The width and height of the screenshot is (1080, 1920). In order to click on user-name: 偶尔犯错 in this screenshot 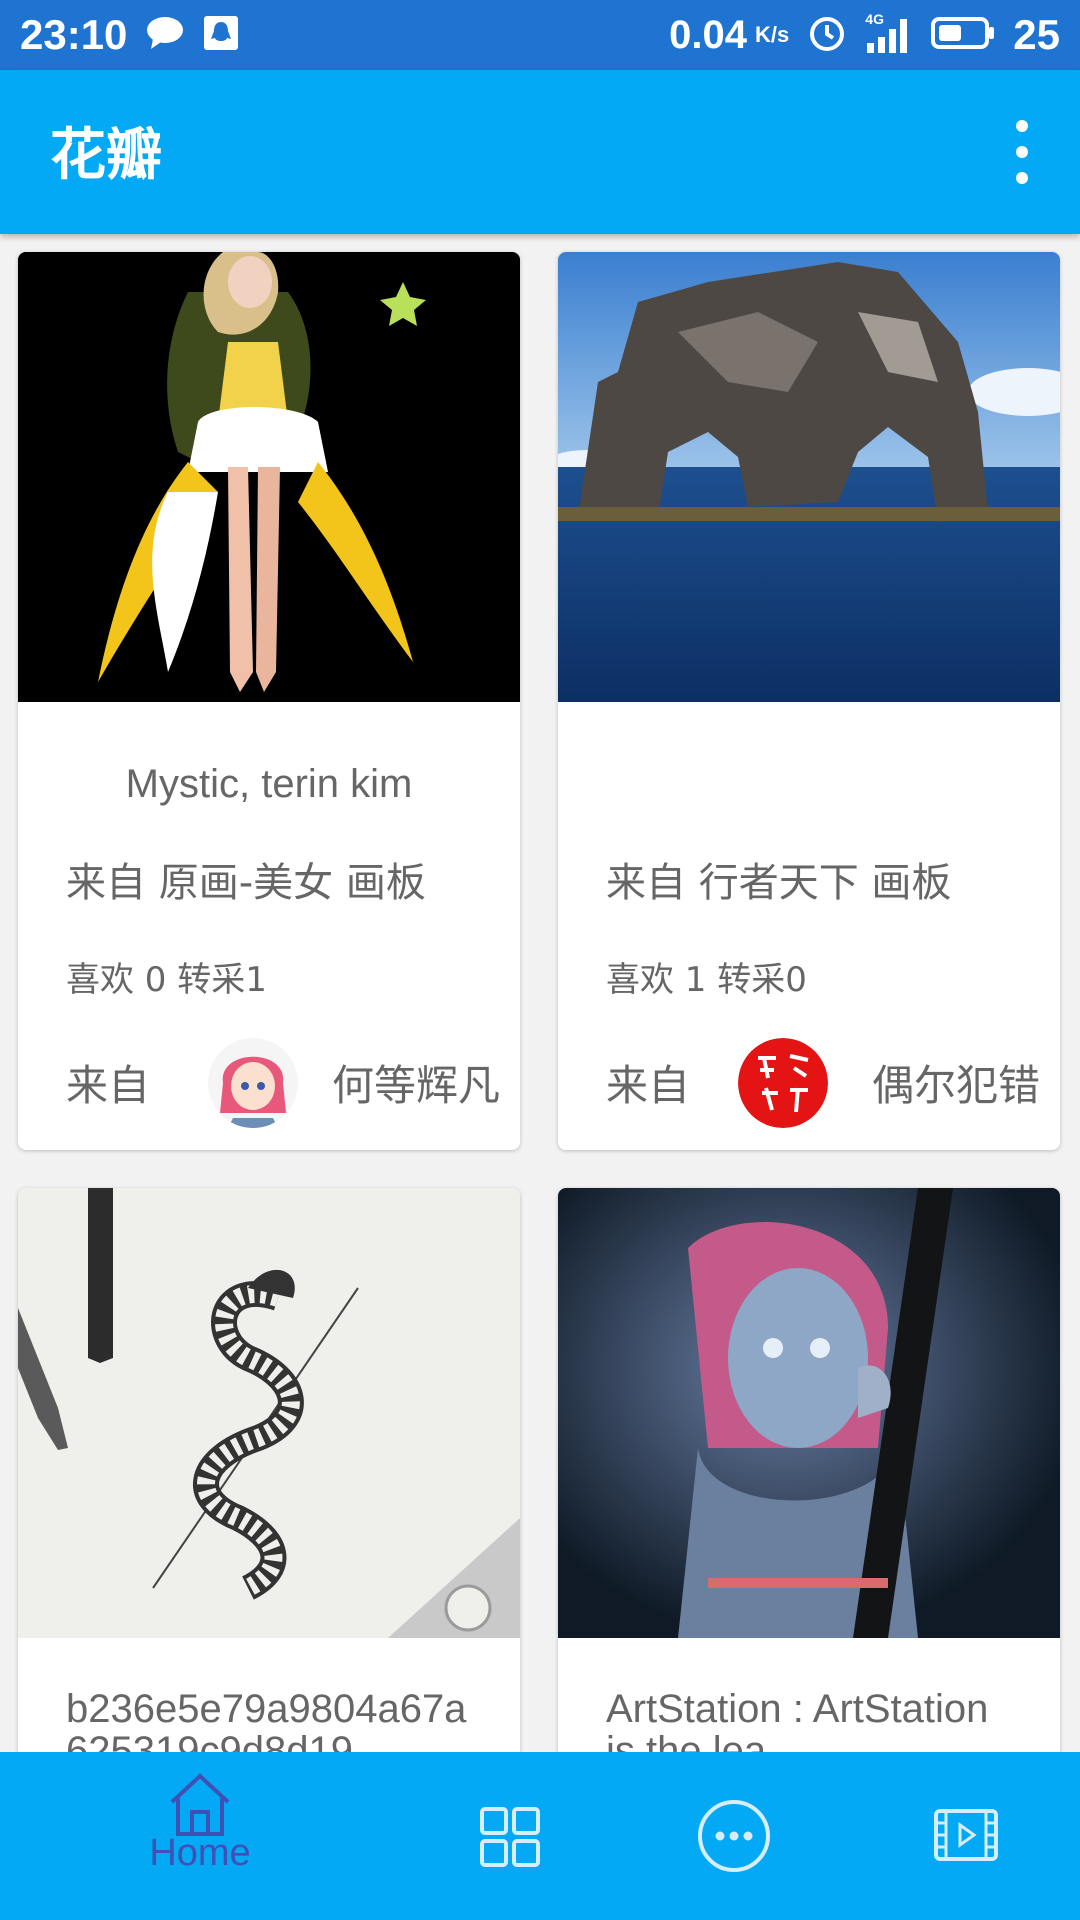, I will do `click(956, 1082)`.